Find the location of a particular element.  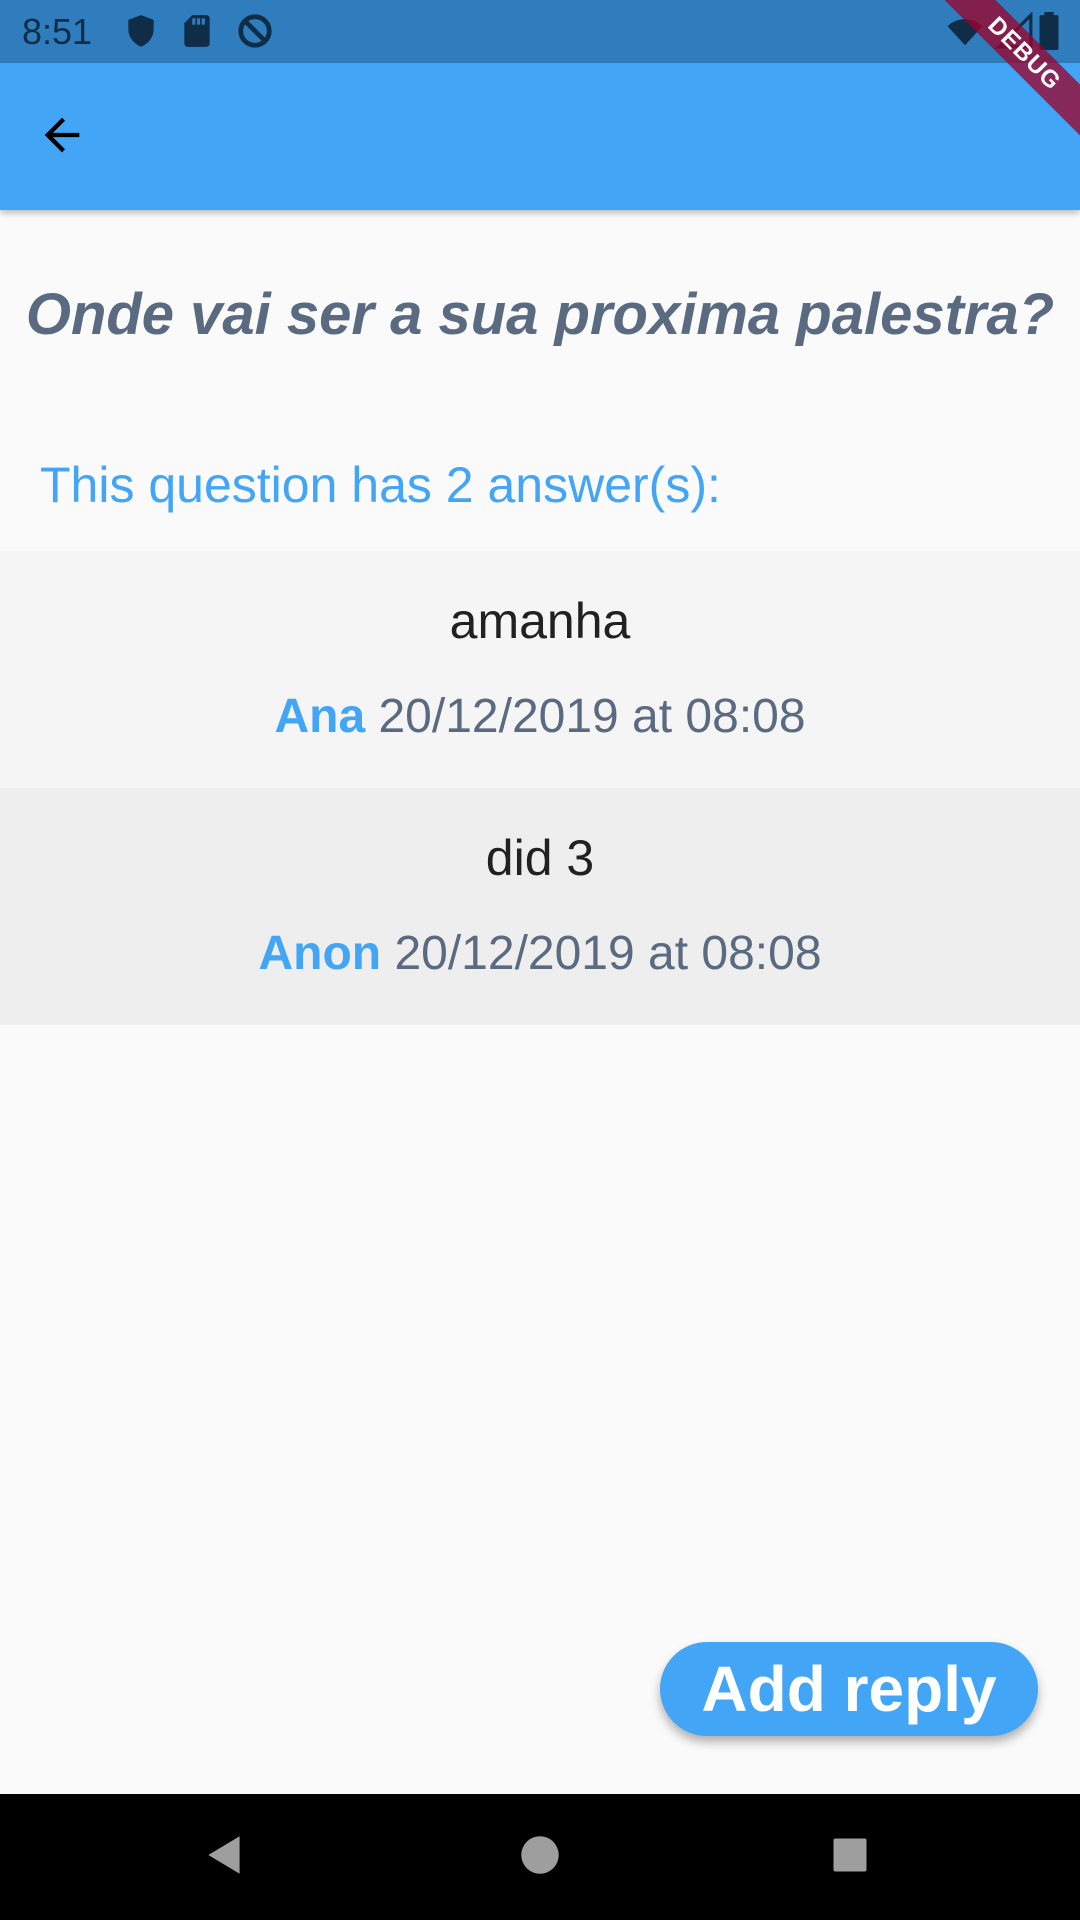

answers-count: This question has 2 answer(s): is located at coordinates (380, 485).